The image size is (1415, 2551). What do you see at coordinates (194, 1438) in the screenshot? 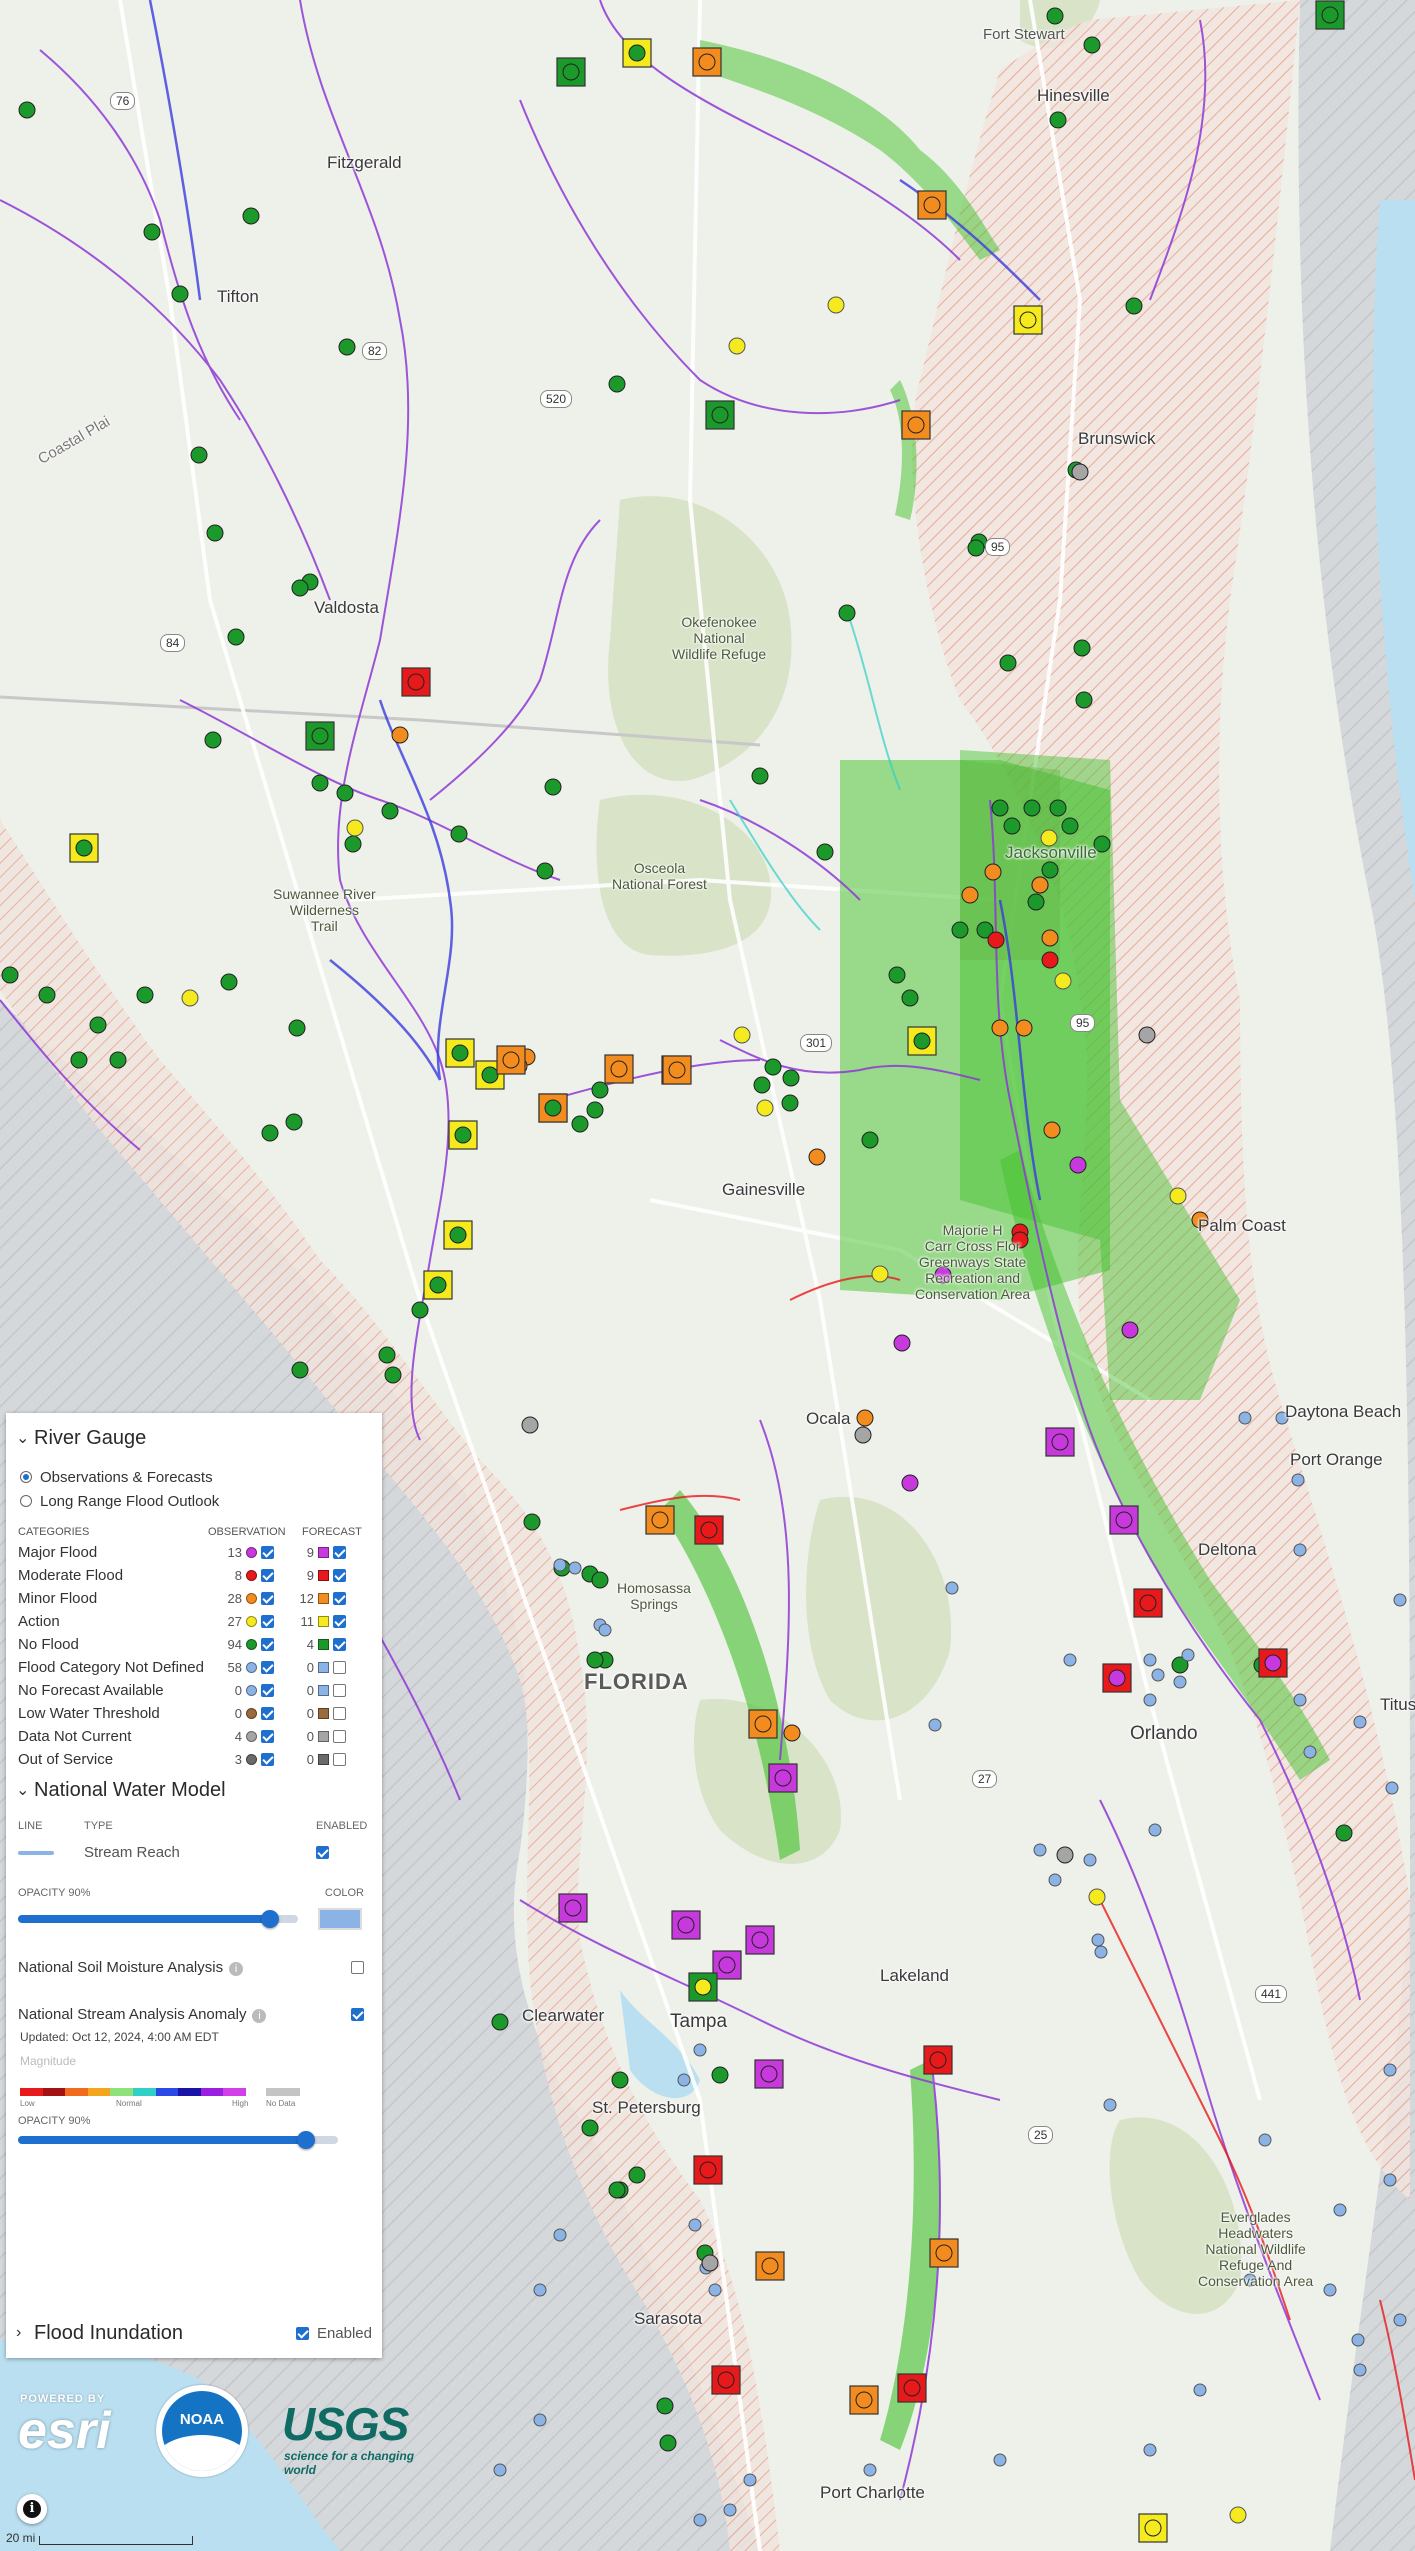
I see `river-gauge-header: ⌄ River Gauge` at bounding box center [194, 1438].